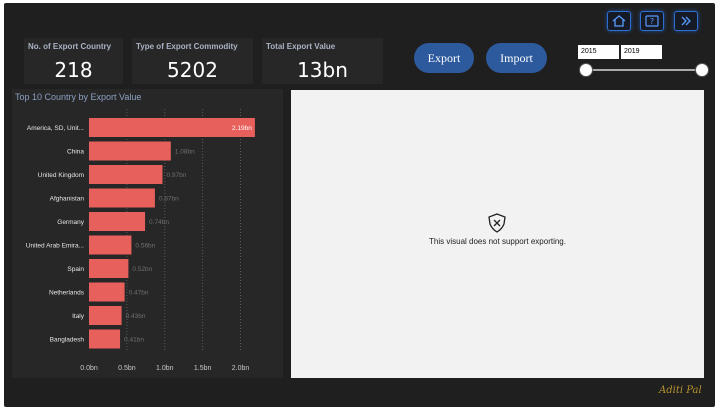 Image resolution: width=720 pixels, height=411 pixels. Describe the element at coordinates (61, 175) in the screenshot. I see `category-label: United Kingdom` at that location.